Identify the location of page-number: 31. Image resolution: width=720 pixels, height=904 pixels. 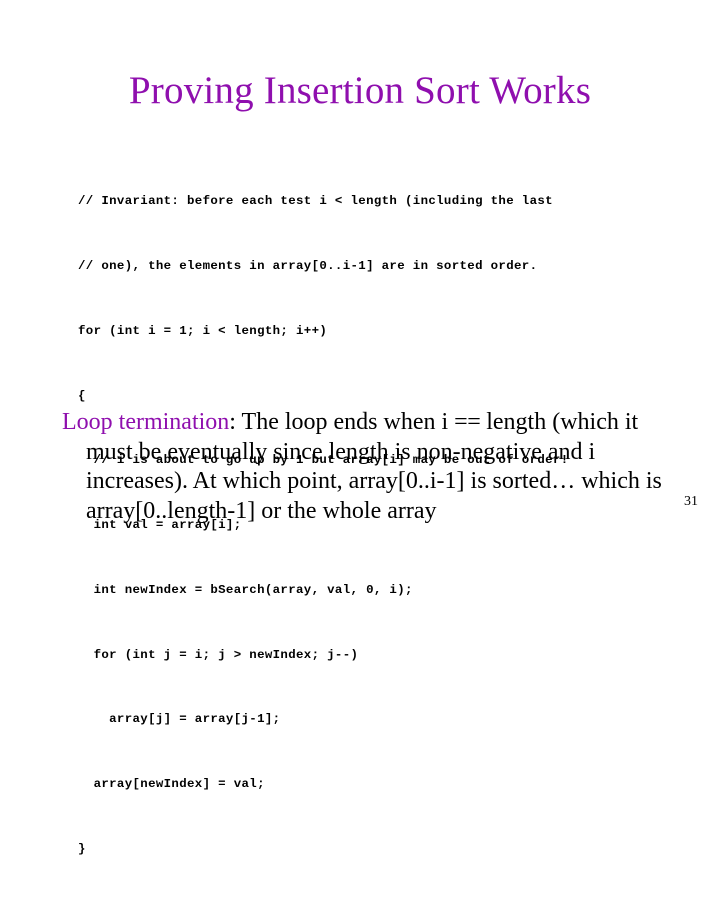
(691, 501).